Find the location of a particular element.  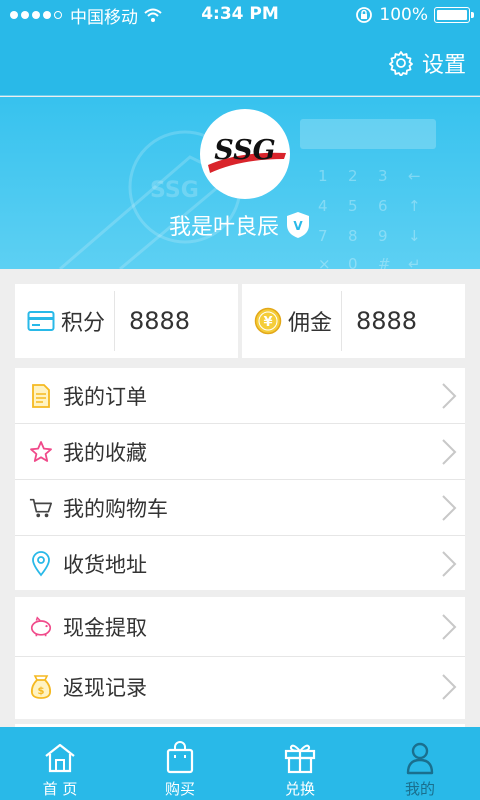

tab-bar: 首 页 购买 兑换 我的 is located at coordinates (240, 763).